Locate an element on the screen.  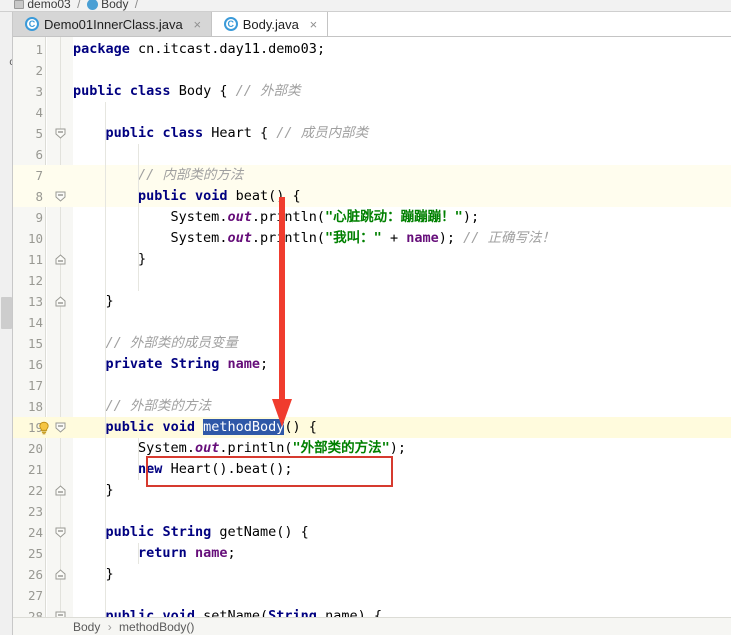
code-line: public String getName() { is located at coordinates (191, 532).